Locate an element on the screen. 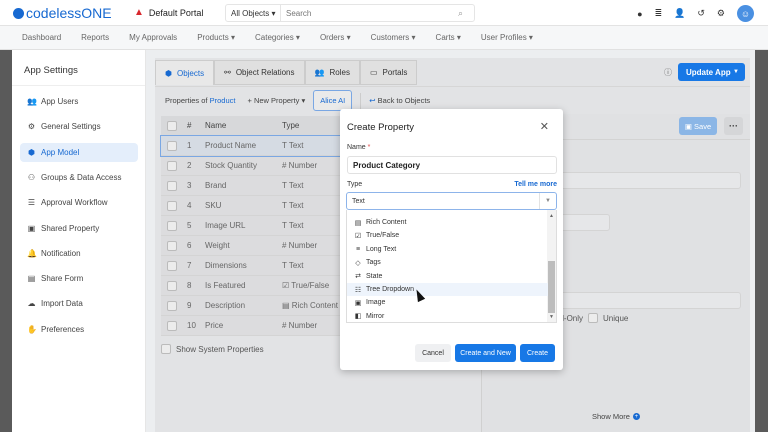 The width and height of the screenshot is (768, 432). type-option: ≡ Long Text is located at coordinates (447, 249).